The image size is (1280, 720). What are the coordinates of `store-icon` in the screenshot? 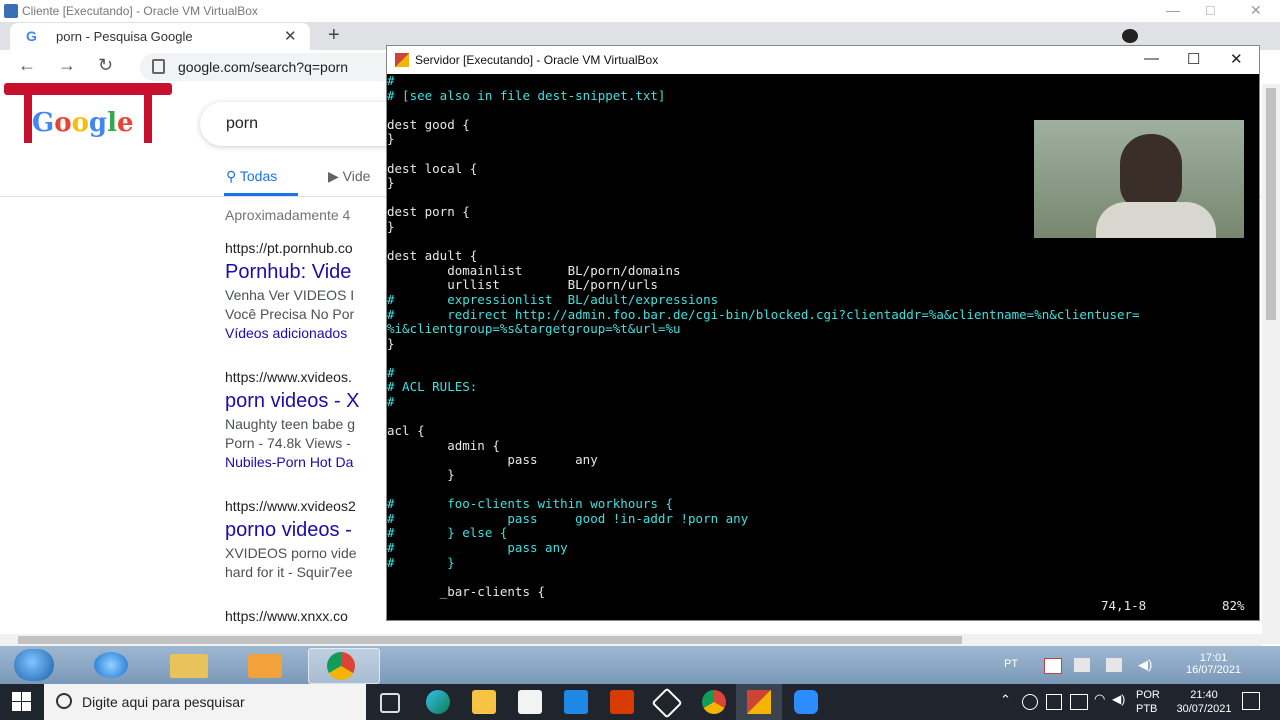 It's located at (530, 702).